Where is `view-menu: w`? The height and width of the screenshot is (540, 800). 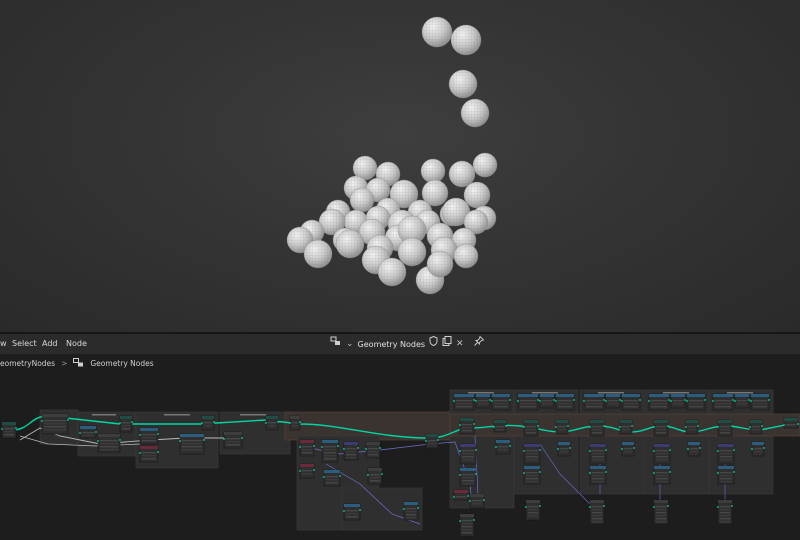
view-menu: w is located at coordinates (3, 344).